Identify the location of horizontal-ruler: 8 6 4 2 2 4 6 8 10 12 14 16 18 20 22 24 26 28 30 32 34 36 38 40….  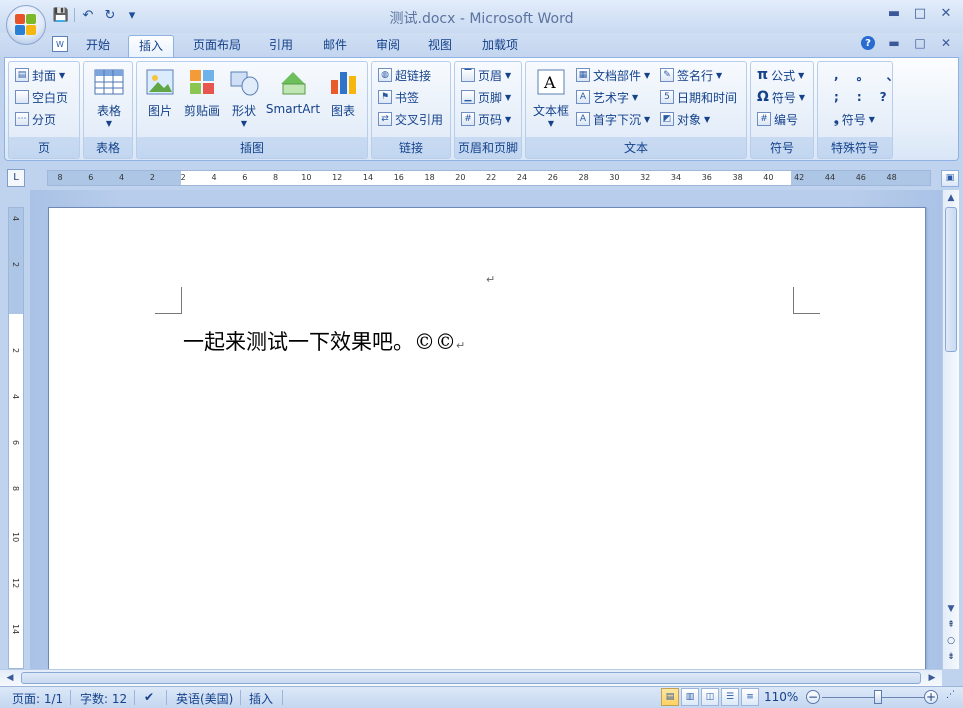
(489, 178).